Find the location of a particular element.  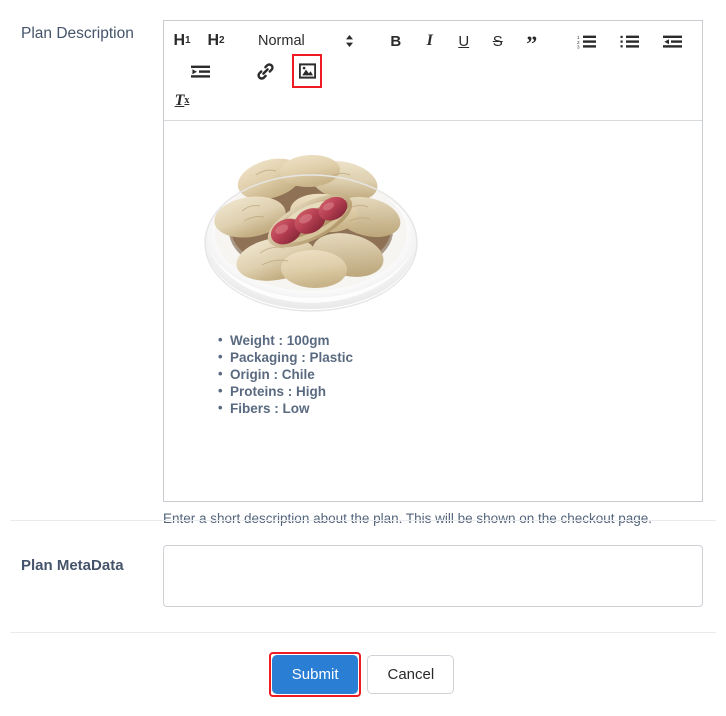

submit-button-highlight: Submit is located at coordinates (315, 674).